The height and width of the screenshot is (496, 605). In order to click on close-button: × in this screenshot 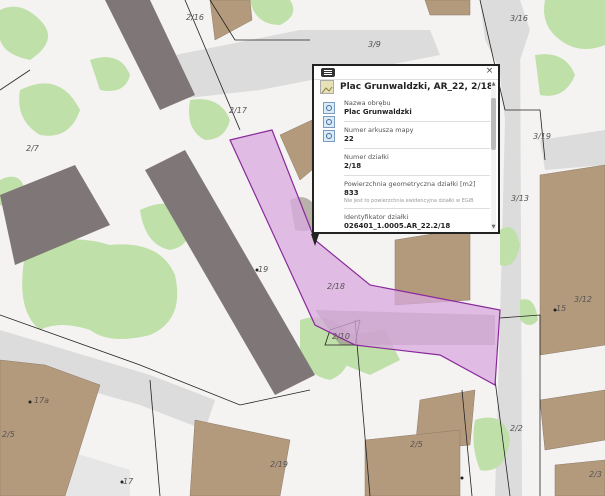, I will do `click(489, 71)`.